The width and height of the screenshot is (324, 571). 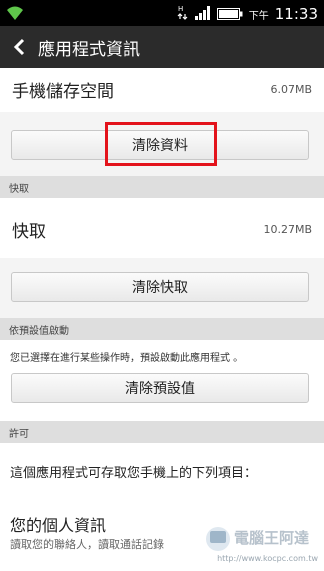 What do you see at coordinates (287, 229) in the screenshot?
I see `cache-size: 10.27MB` at bounding box center [287, 229].